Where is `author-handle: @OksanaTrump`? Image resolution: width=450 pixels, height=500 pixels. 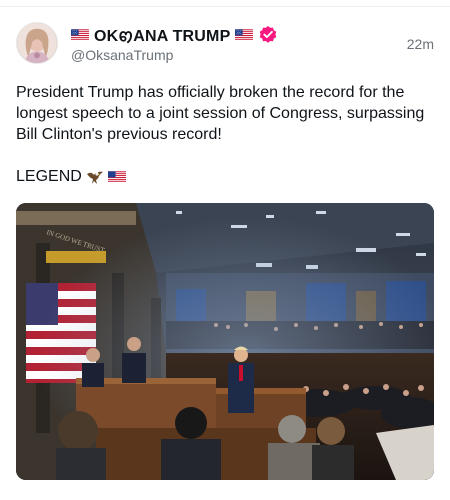
author-handle: @OksanaTrump is located at coordinates (122, 55).